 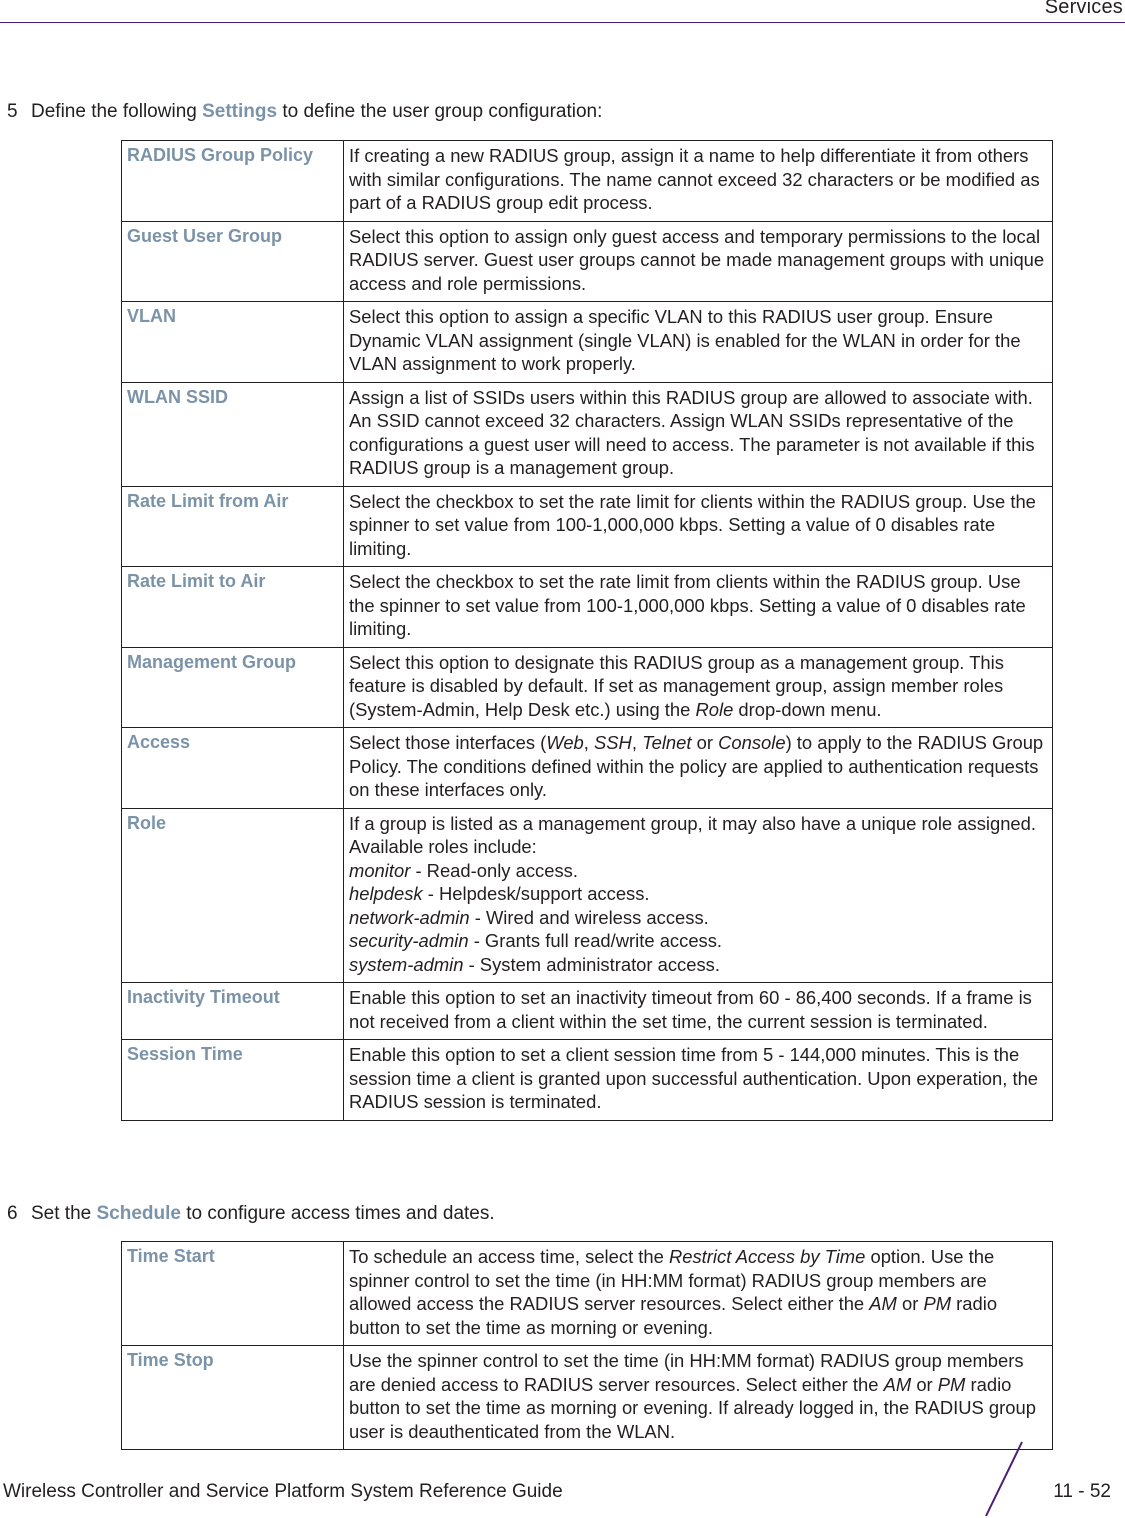 I want to click on desc-emphasis: SSH, so click(x=613, y=742).